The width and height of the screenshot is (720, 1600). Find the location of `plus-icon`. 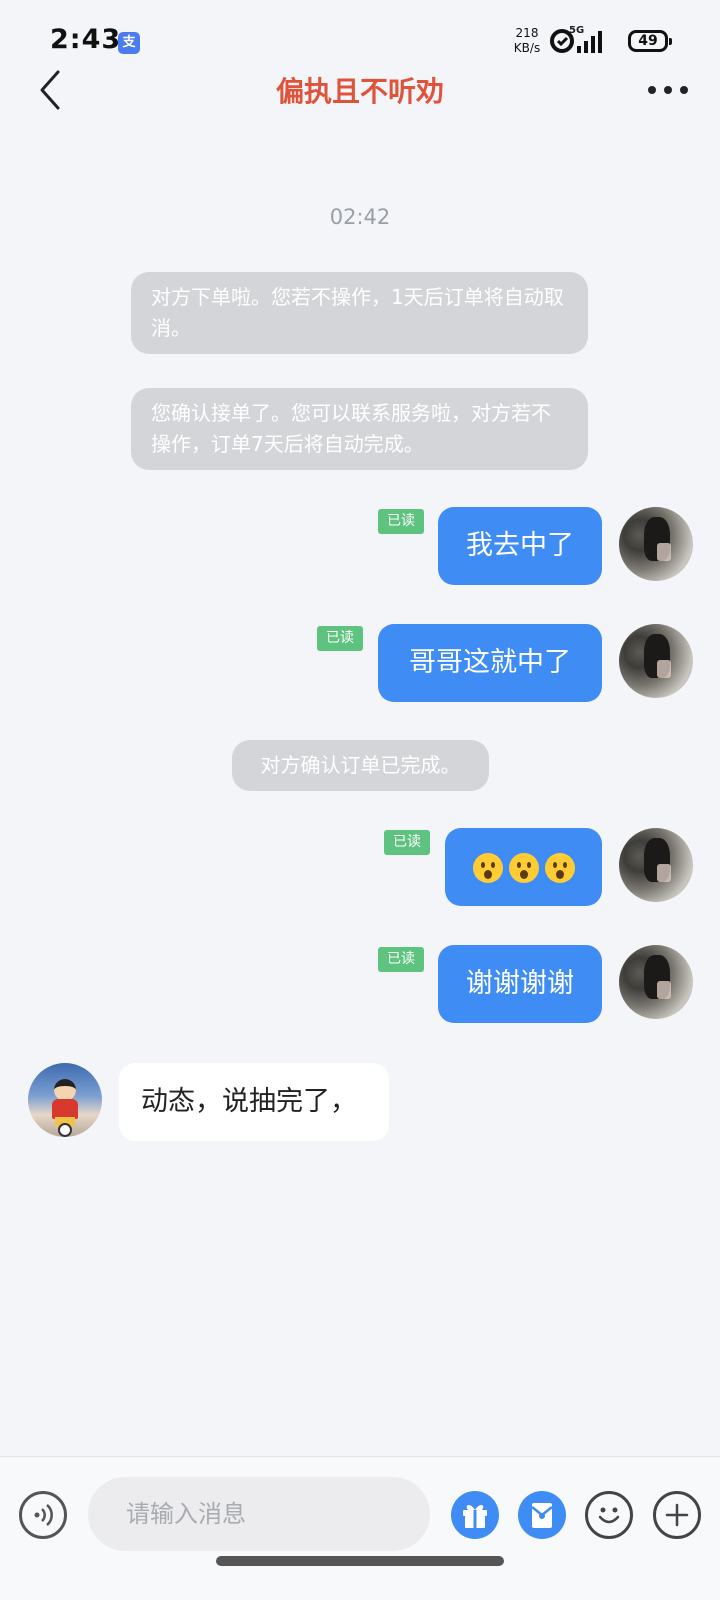

plus-icon is located at coordinates (677, 1515).